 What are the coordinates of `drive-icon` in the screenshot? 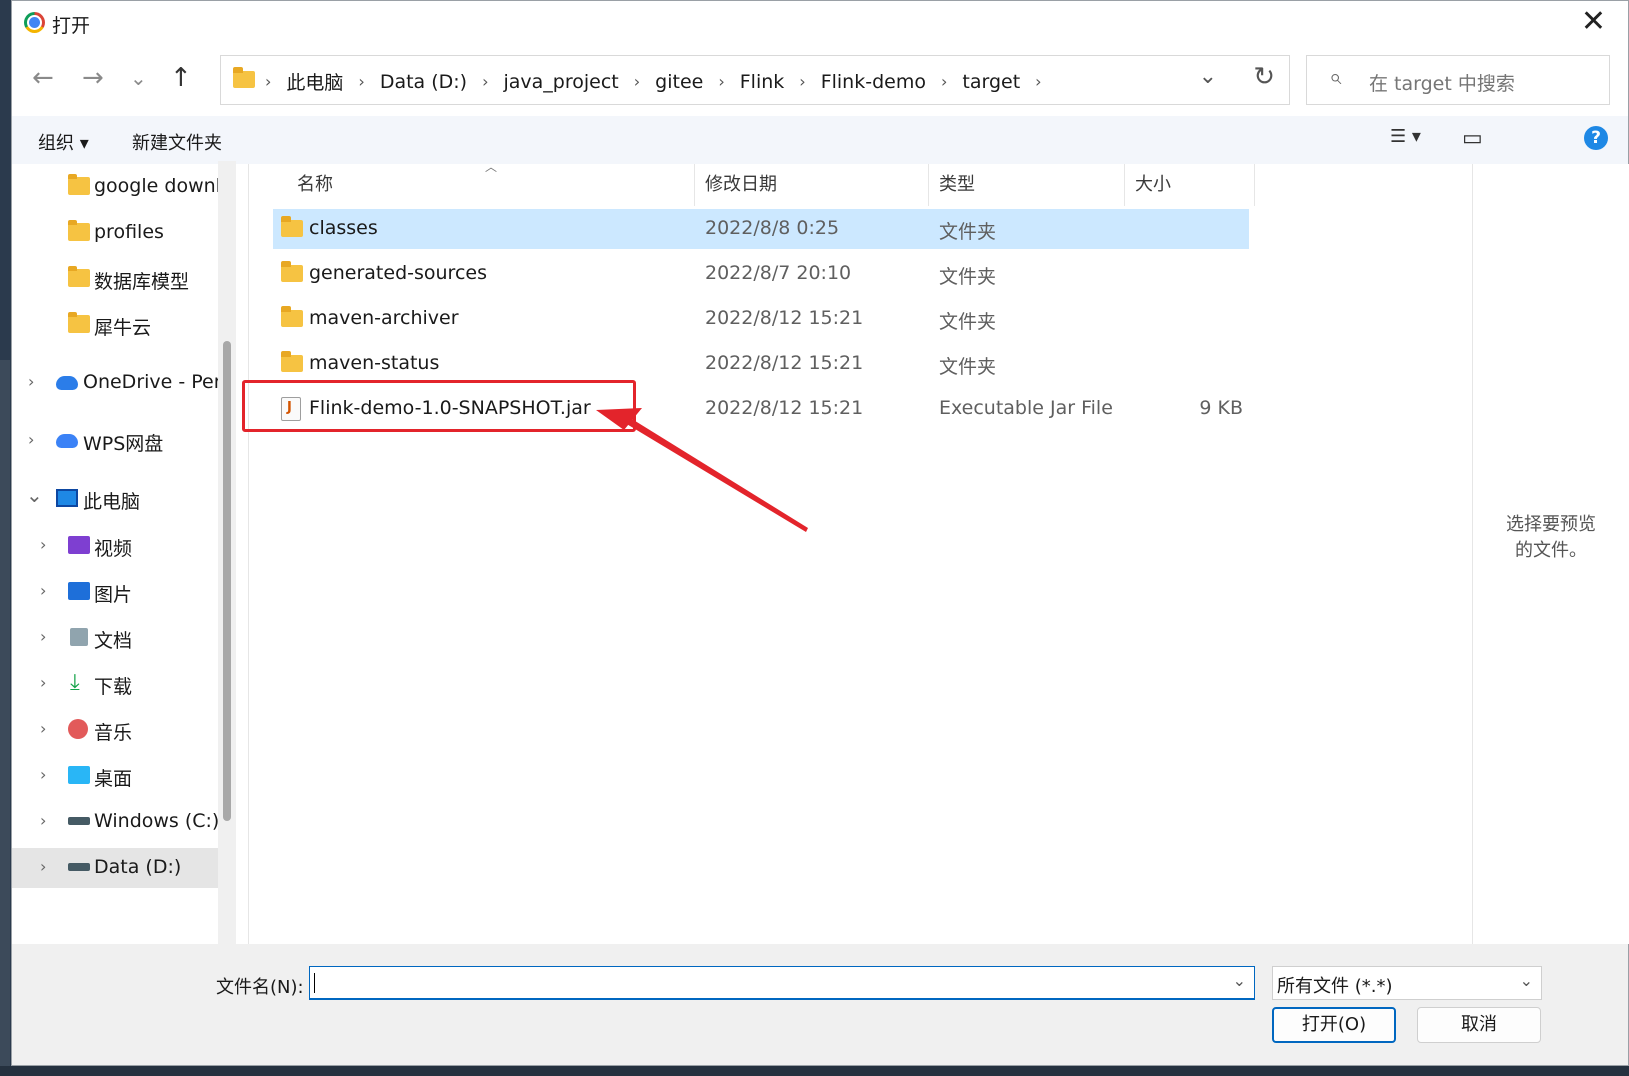 It's located at (79, 821).